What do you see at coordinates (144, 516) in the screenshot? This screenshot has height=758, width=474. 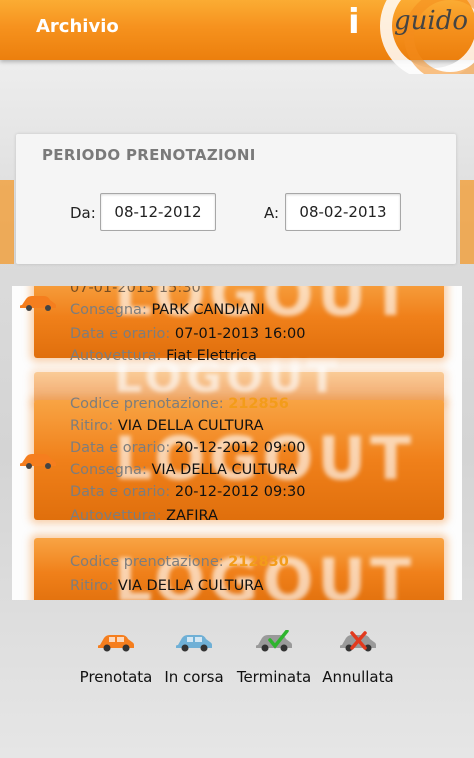 I see `booking-2-car: Autovettura: ZAFIRA` at bounding box center [144, 516].